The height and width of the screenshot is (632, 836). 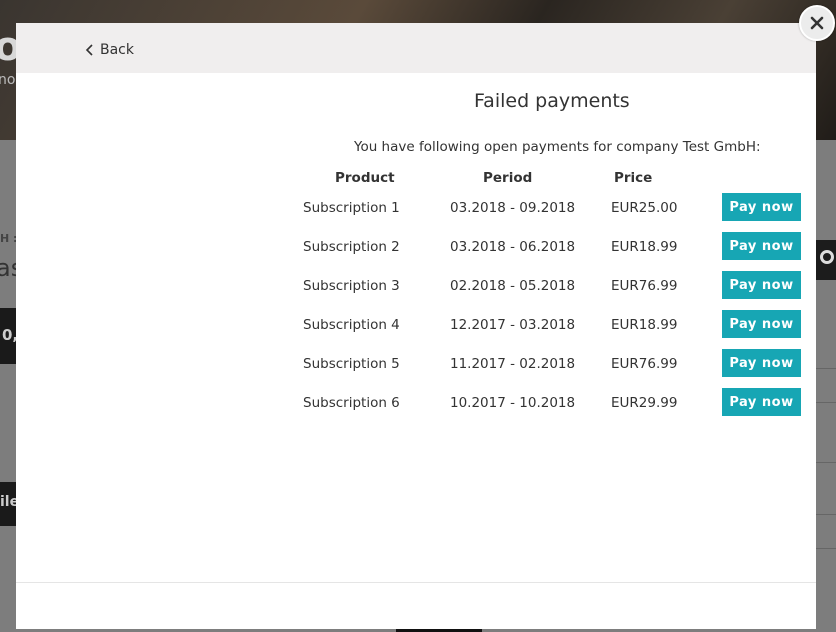 What do you see at coordinates (513, 208) in the screenshot?
I see `period-cell: 03.2018 - 09.2018` at bounding box center [513, 208].